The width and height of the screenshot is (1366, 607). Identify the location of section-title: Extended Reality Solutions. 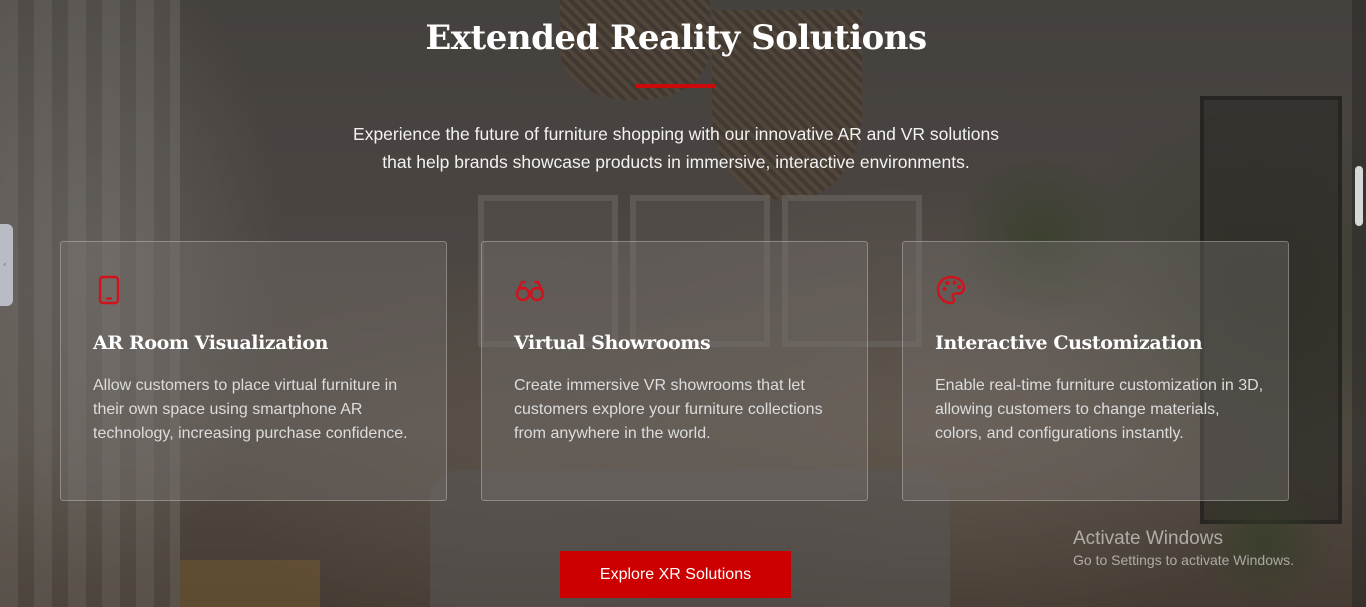
(676, 38).